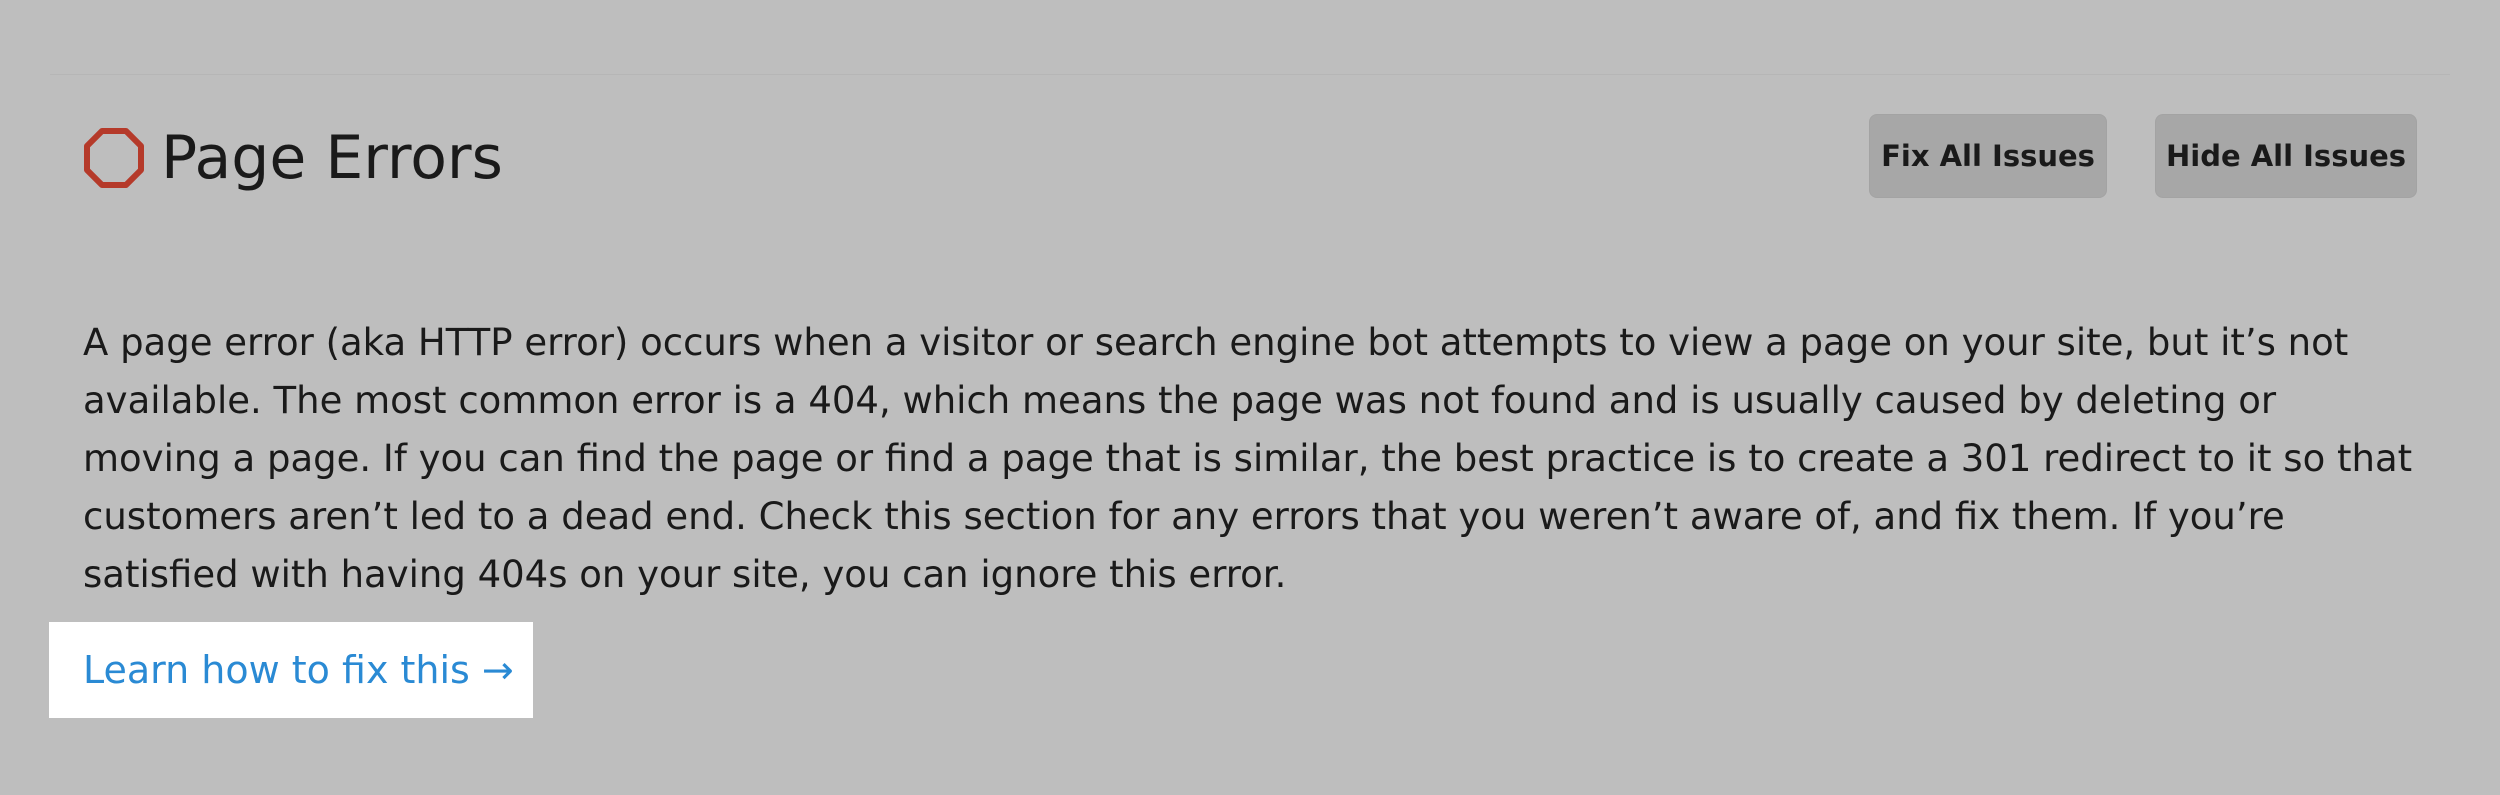  Describe the element at coordinates (114, 158) in the screenshot. I see `octagon-error-icon` at that location.